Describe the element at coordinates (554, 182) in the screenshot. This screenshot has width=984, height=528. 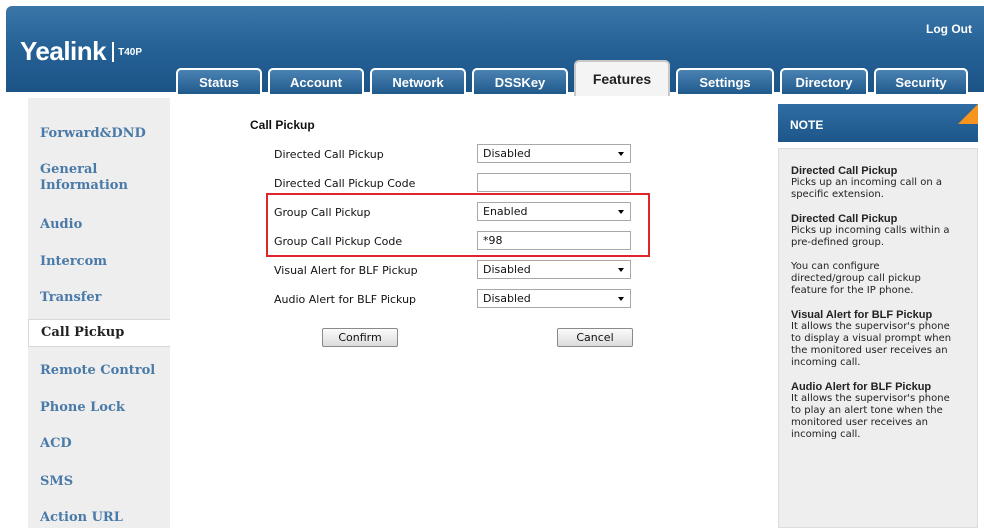
I see `directed-call-pickup-code-input` at that location.